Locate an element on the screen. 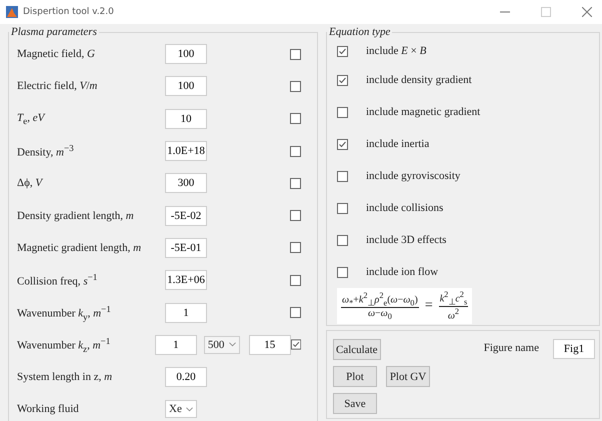  parameter-label: Wavenumber k$_{z}$, m$^{−1}$ is located at coordinates (64, 345).